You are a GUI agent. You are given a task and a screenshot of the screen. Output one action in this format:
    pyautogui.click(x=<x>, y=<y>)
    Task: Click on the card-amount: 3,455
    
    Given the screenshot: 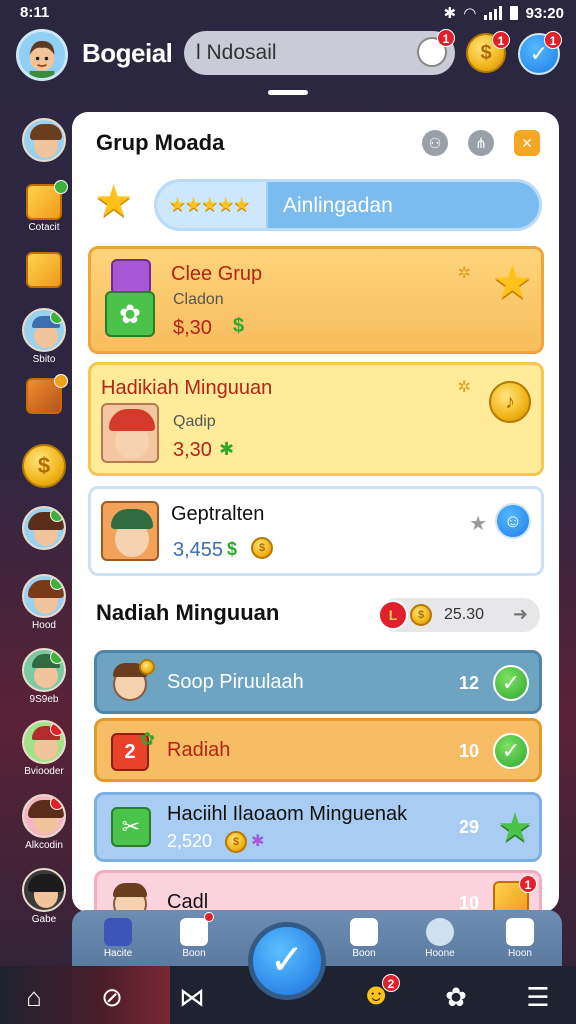 What is the action you would take?
    pyautogui.click(x=198, y=550)
    